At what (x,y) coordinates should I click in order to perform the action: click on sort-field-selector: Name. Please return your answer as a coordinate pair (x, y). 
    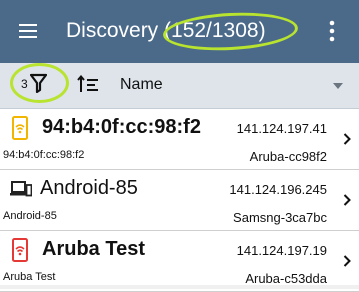
    Looking at the image, I should click on (141, 85).